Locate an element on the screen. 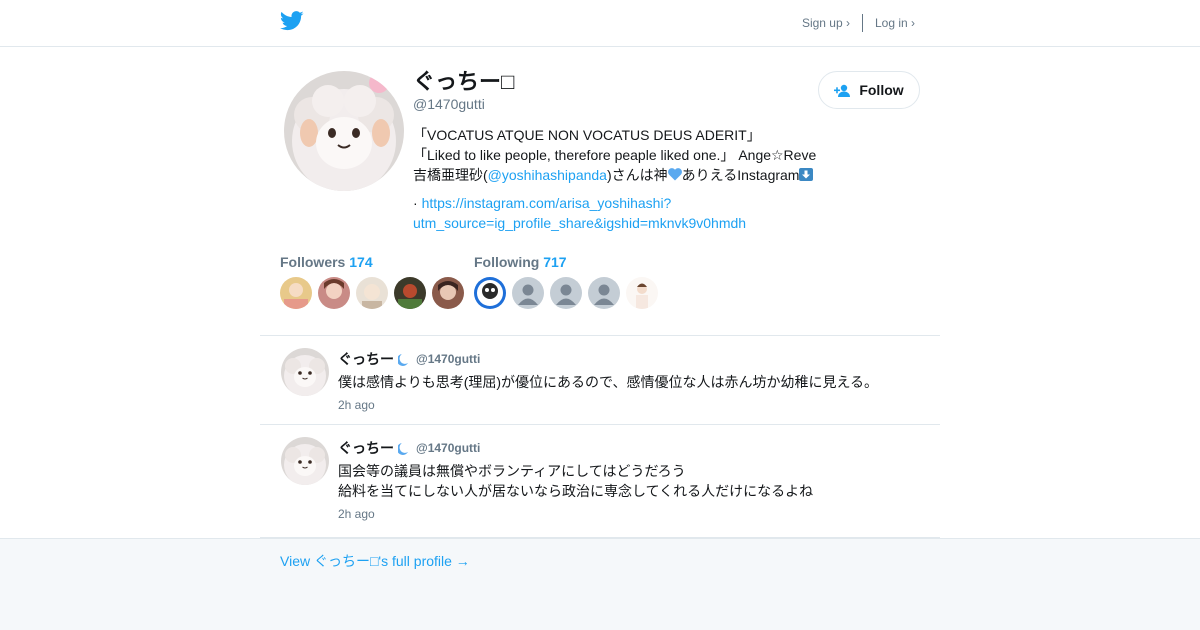 This screenshot has height=630, width=1200. followers-avatars is located at coordinates (372, 293).